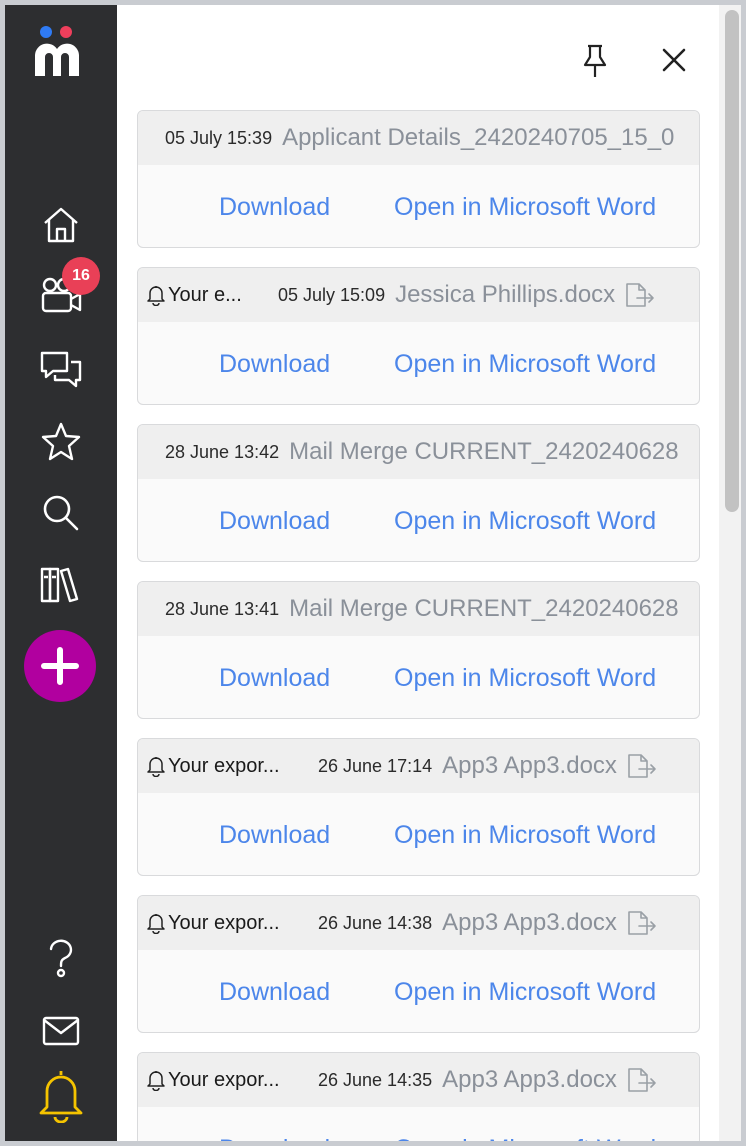  I want to click on close-icon, so click(674, 60).